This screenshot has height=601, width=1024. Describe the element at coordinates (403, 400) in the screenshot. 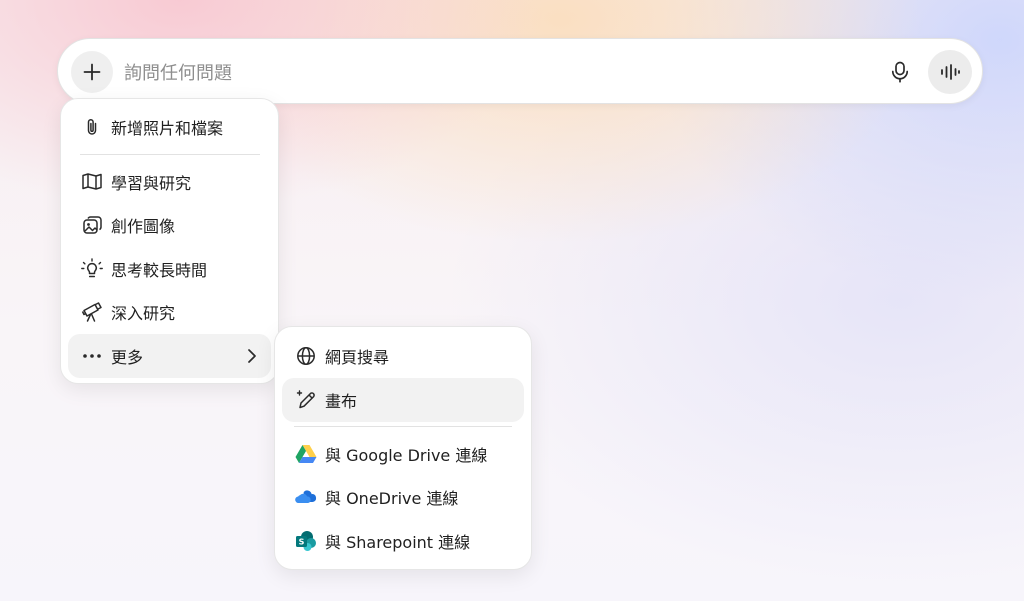

I see `menu-item-canvas: 畫布` at that location.